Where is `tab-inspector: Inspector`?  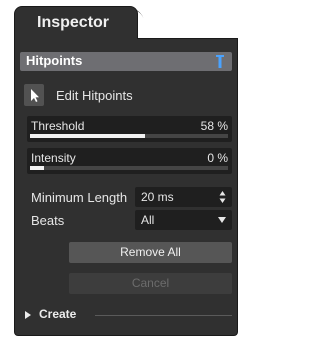
tab-inspector: Inspector is located at coordinates (76, 22).